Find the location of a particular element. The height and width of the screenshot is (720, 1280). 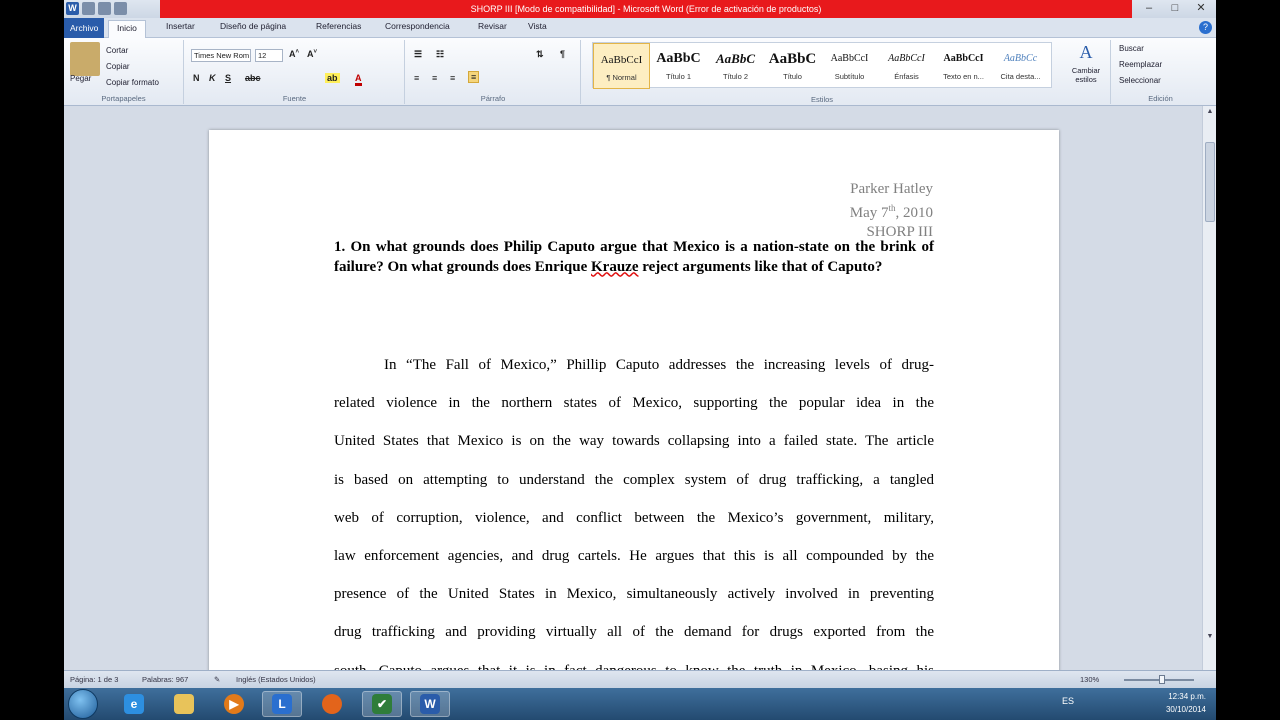

style-normal: AaBbCcI ¶ Normal is located at coordinates (621, 66).